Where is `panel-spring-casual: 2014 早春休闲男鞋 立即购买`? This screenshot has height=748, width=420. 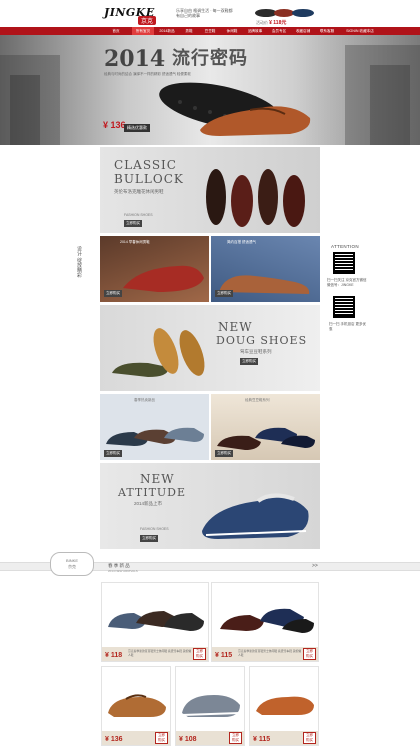 panel-spring-casual: 2014 早春休闲男鞋 立即购买 is located at coordinates (154, 269).